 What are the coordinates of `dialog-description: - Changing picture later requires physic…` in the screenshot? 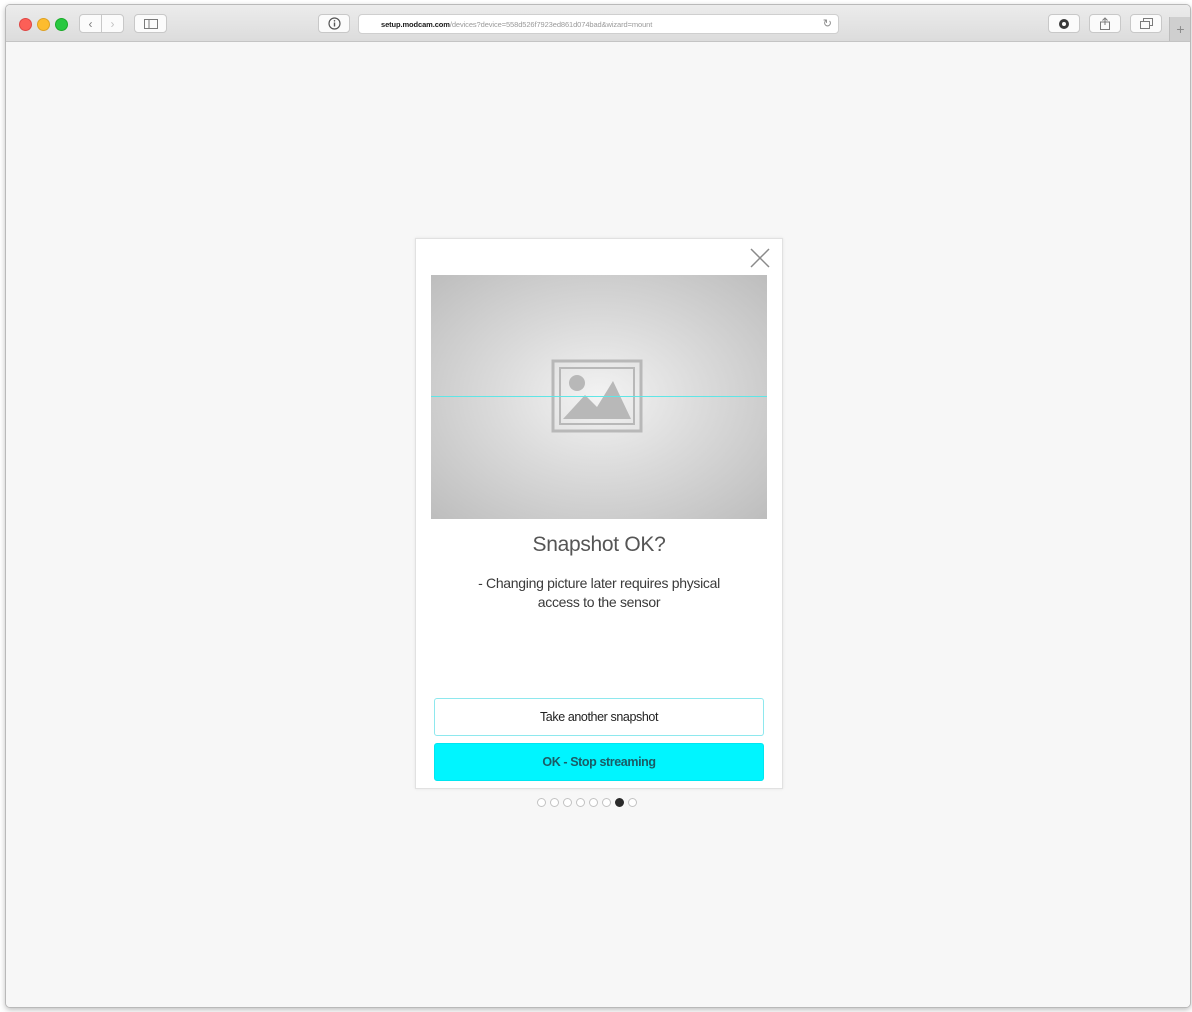 It's located at (599, 592).